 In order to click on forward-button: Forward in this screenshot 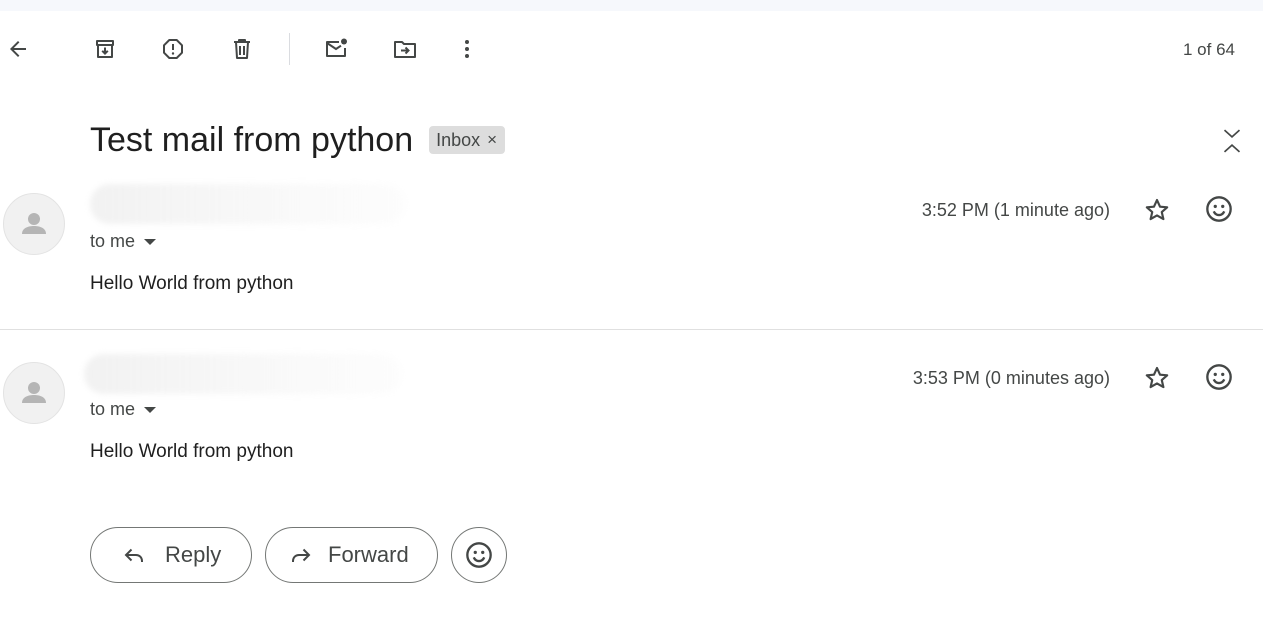, I will do `click(351, 555)`.